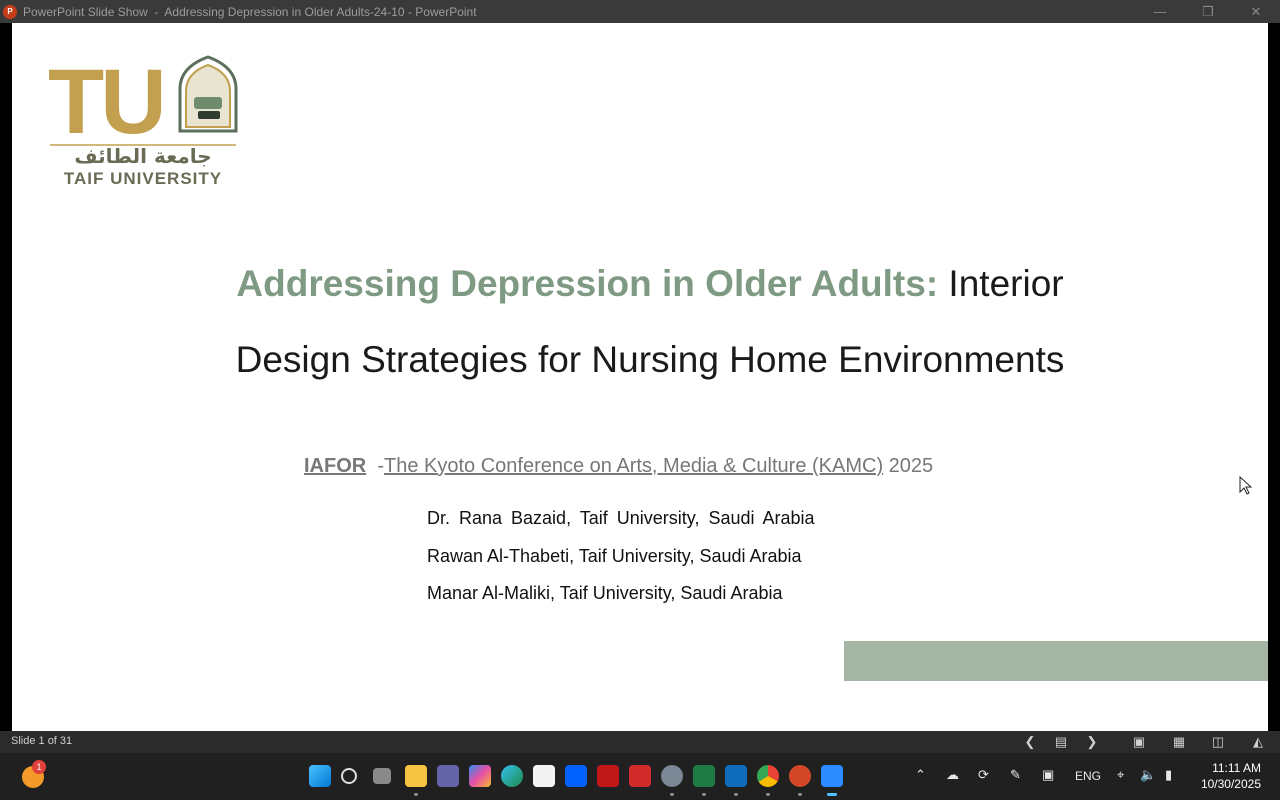  I want to click on task-view-icon, so click(382, 776).